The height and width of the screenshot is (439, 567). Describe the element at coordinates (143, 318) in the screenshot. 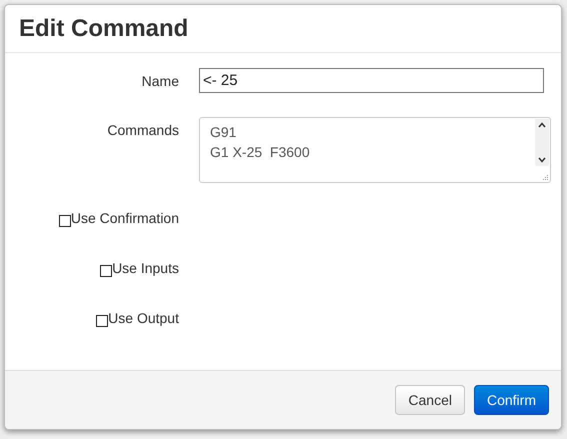

I see `checkbox-label: Use Output` at that location.